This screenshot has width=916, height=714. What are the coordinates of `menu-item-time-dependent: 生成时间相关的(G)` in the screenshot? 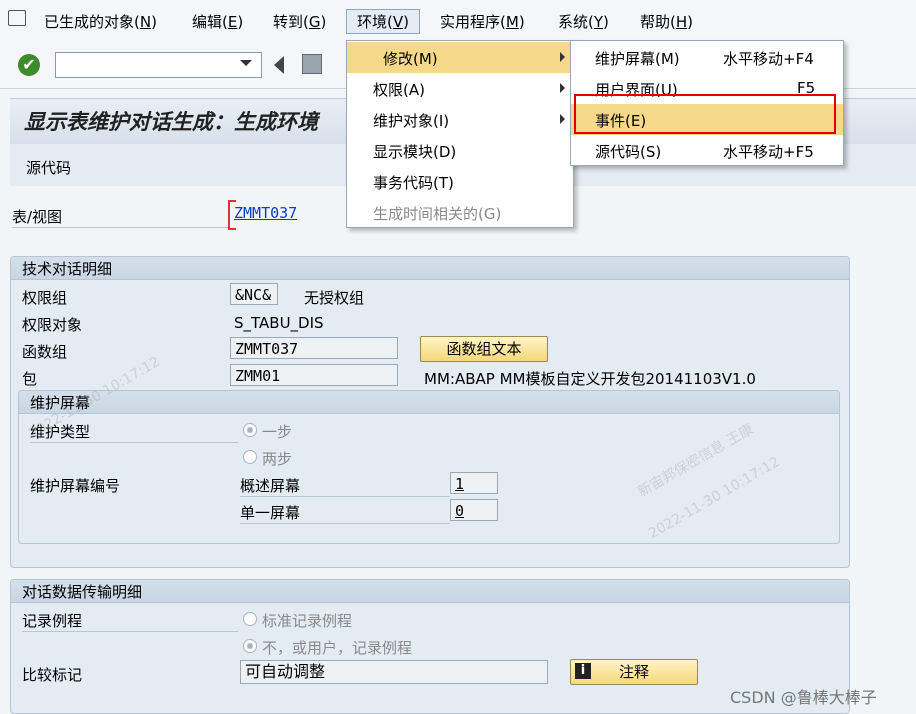 It's located at (437, 214).